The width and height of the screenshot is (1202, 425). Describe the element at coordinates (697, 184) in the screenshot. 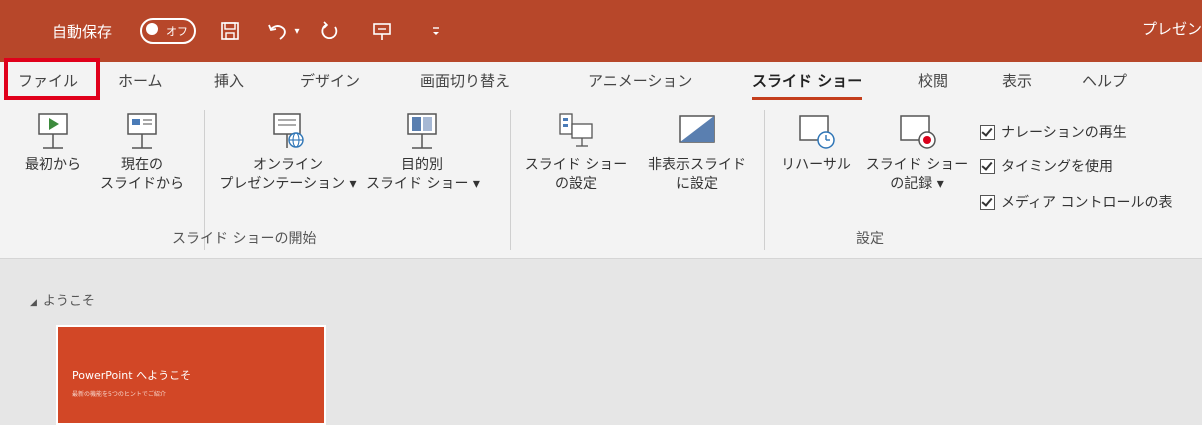

I see `hide-slide-label-2: に設定` at that location.